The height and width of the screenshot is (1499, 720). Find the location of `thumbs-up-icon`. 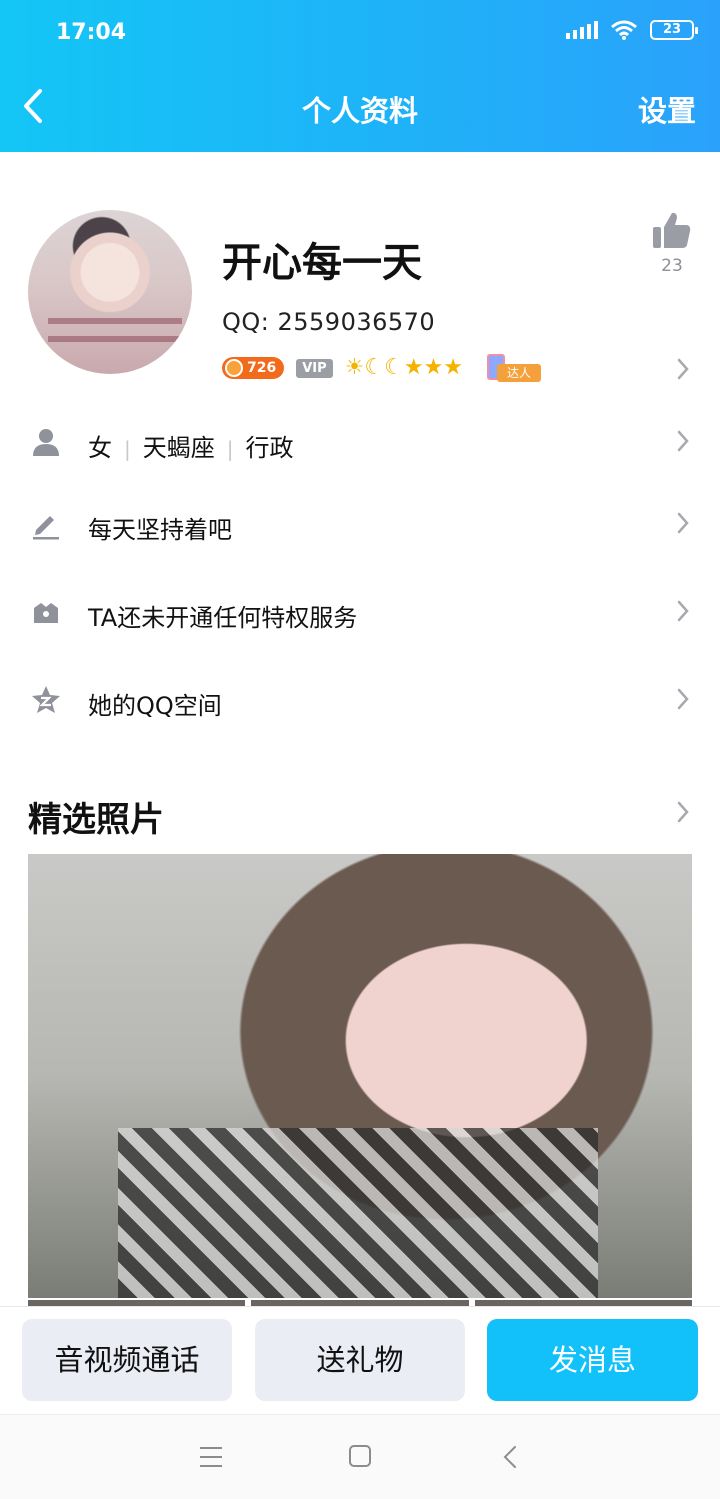

thumbs-up-icon is located at coordinates (672, 230).